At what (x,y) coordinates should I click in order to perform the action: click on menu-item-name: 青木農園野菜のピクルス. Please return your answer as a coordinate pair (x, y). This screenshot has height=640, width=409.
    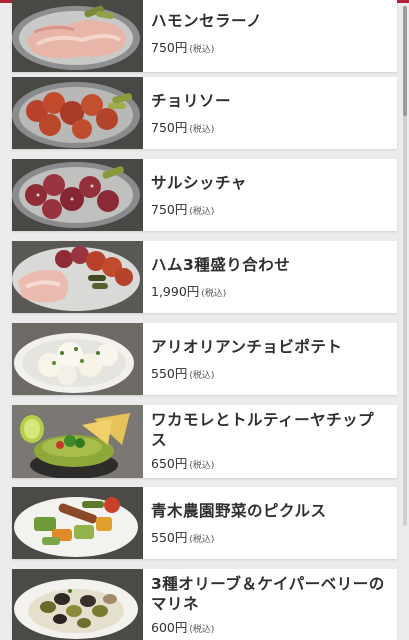
    Looking at the image, I should click on (239, 511).